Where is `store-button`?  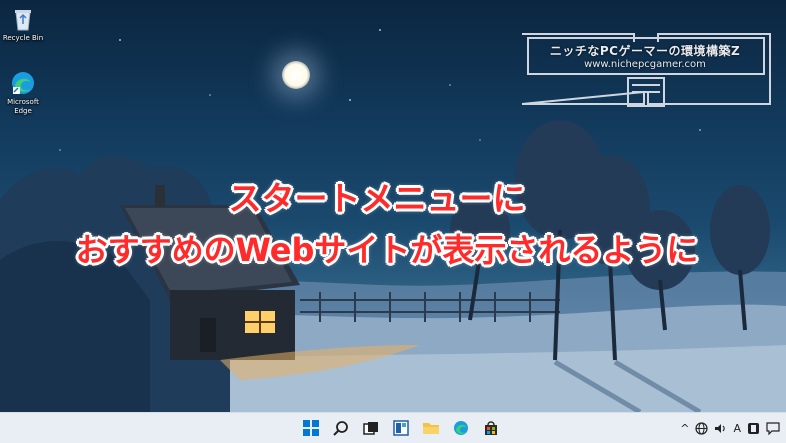
store-button is located at coordinates (491, 428).